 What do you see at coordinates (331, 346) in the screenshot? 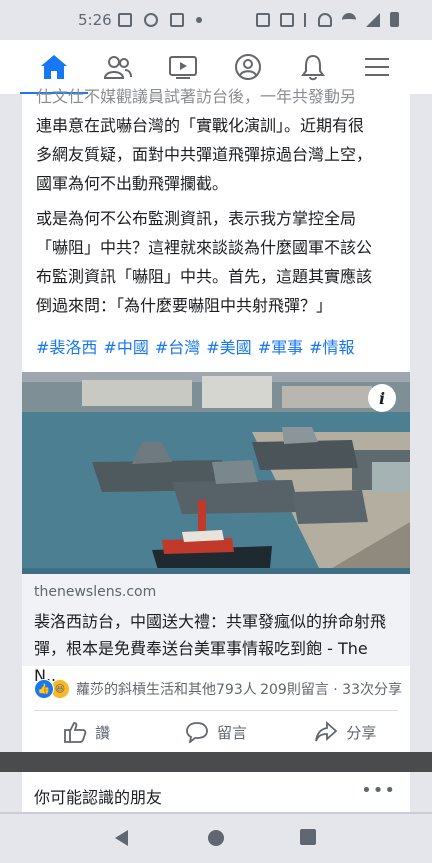
I see `hashtag-link: #情報` at bounding box center [331, 346].